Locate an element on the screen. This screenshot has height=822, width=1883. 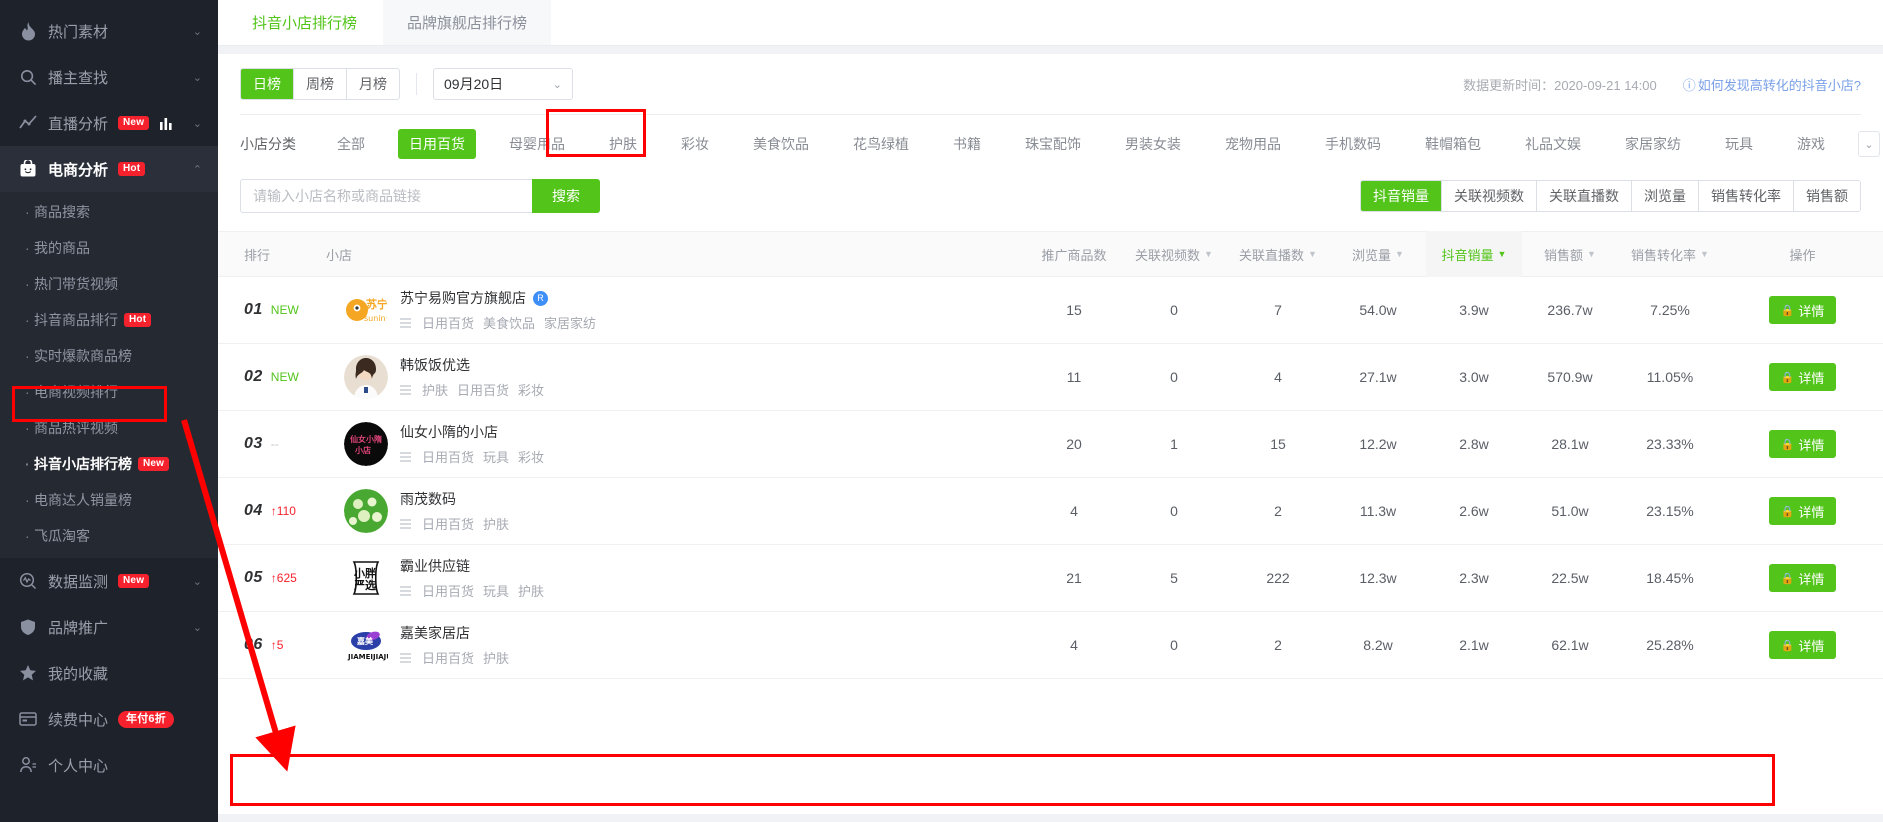
shop-name-row: 苏宁易购官方旗舰店 R is located at coordinates (498, 298).